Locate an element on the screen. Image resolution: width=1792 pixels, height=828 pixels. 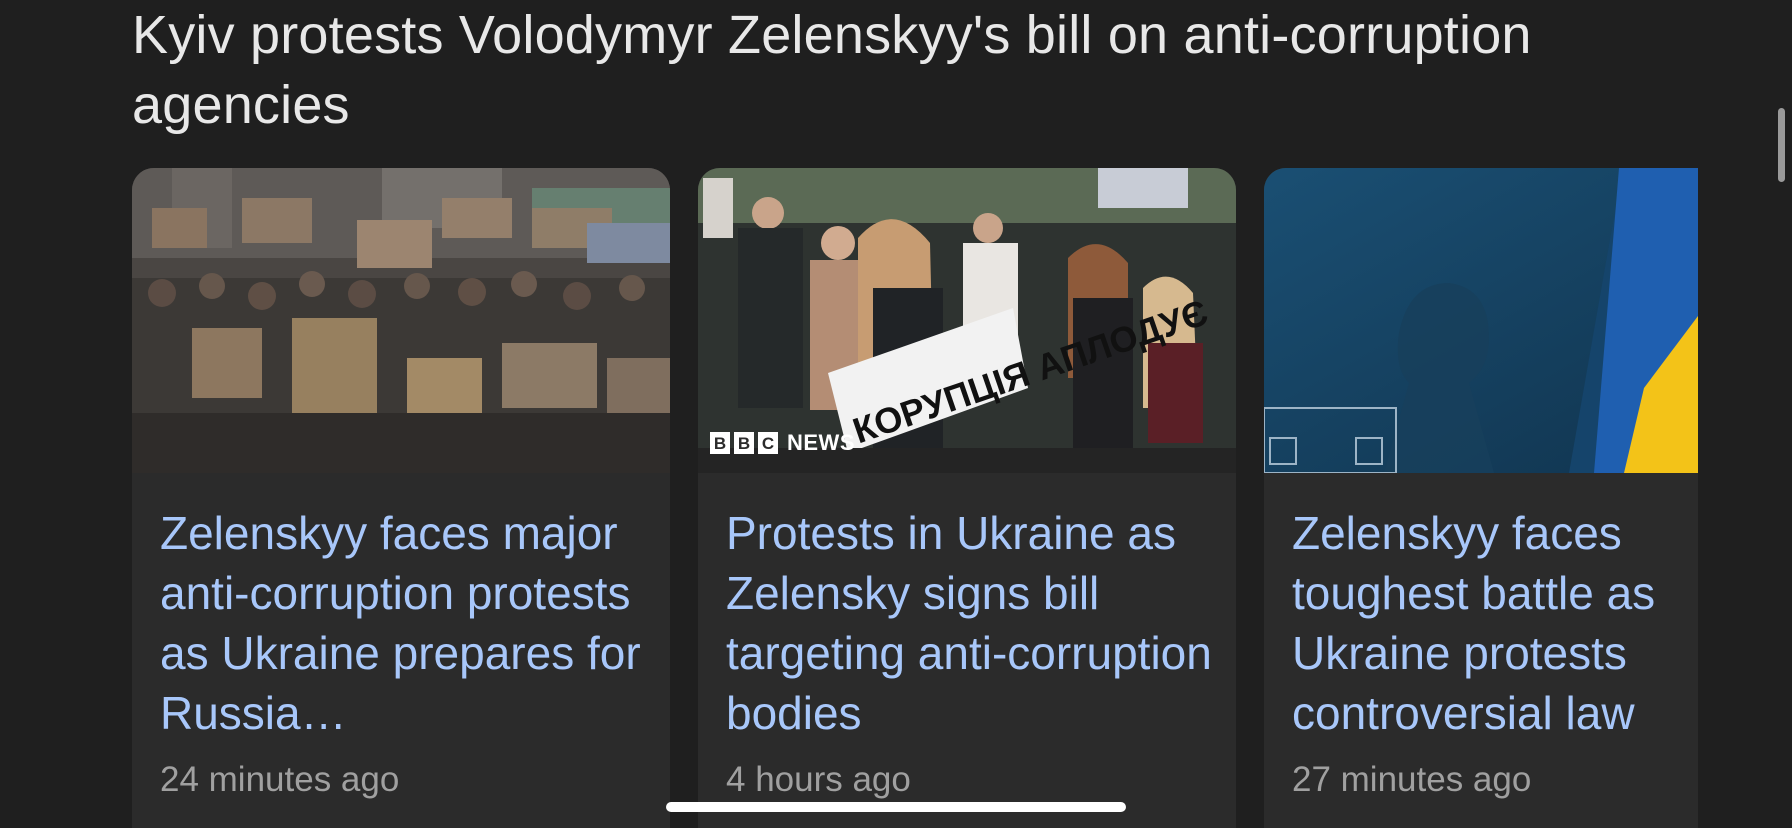
woman-shouting-protest-image: КОРУПЦІЯ АПЛОДУЄ is located at coordinates (967, 320).